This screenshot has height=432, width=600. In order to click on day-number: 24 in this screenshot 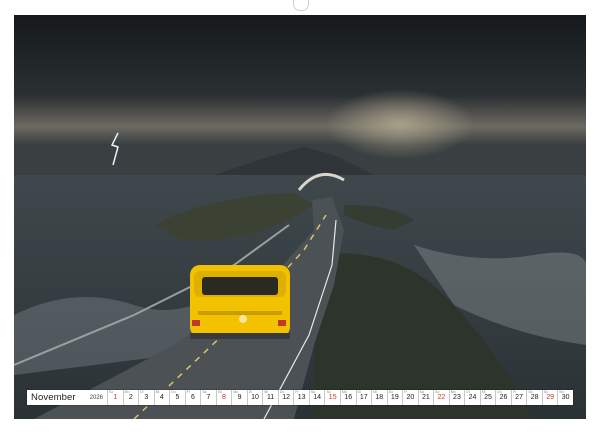, I will do `click(472, 397)`.